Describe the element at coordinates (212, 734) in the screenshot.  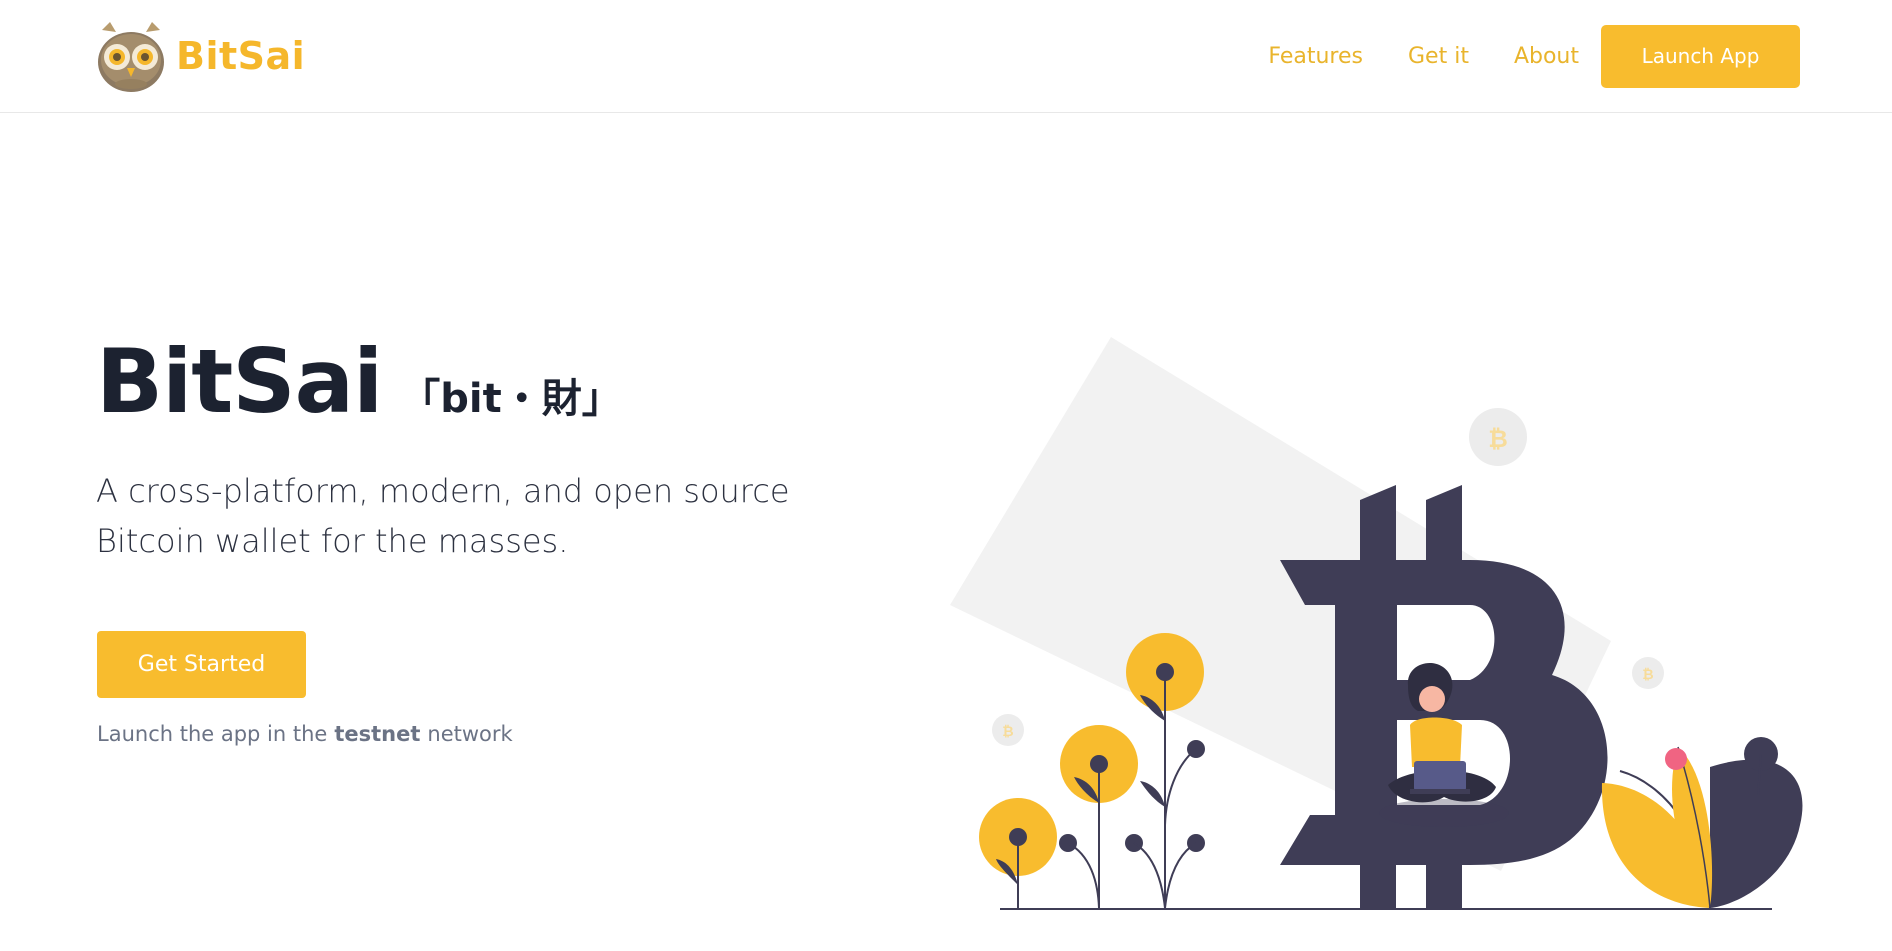
I see `testnet-note-prefix: Launch the app in the` at that location.